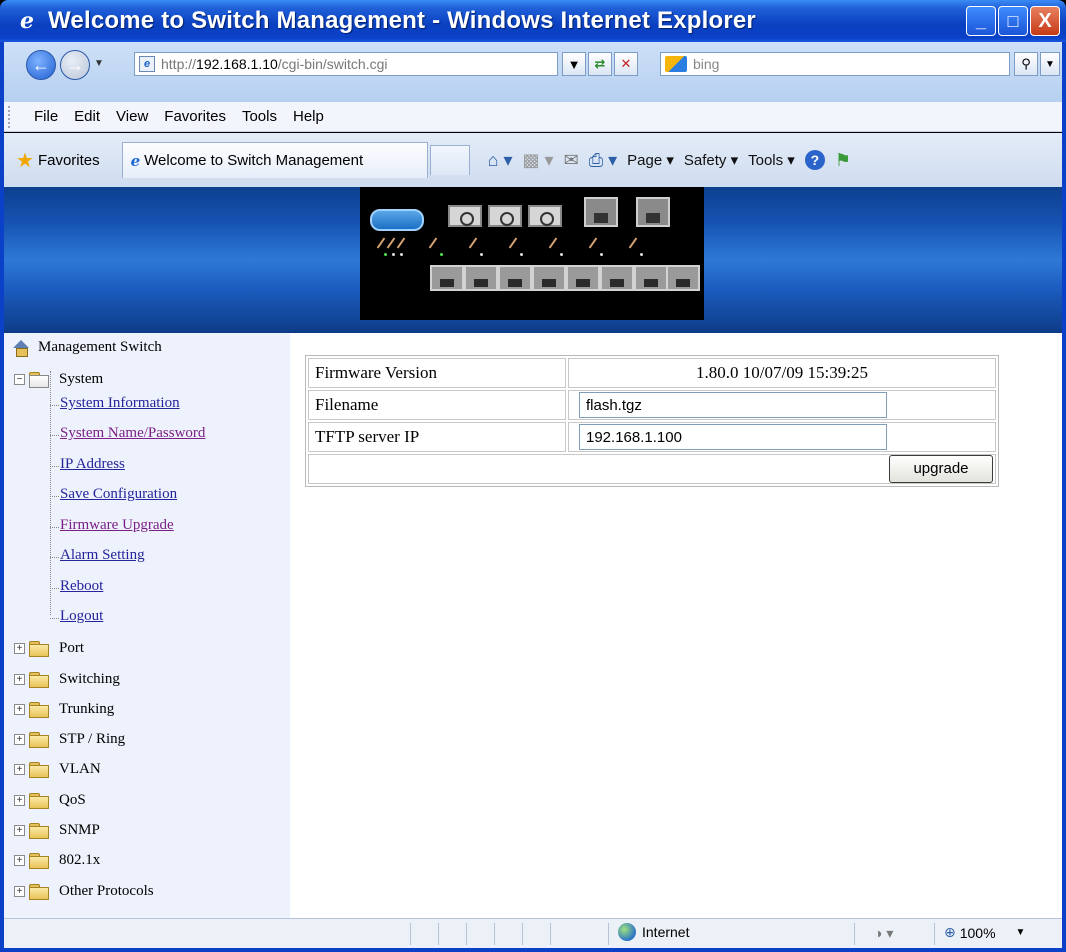 The width and height of the screenshot is (1066, 952). What do you see at coordinates (46, 116) in the screenshot?
I see `menu-file: File` at bounding box center [46, 116].